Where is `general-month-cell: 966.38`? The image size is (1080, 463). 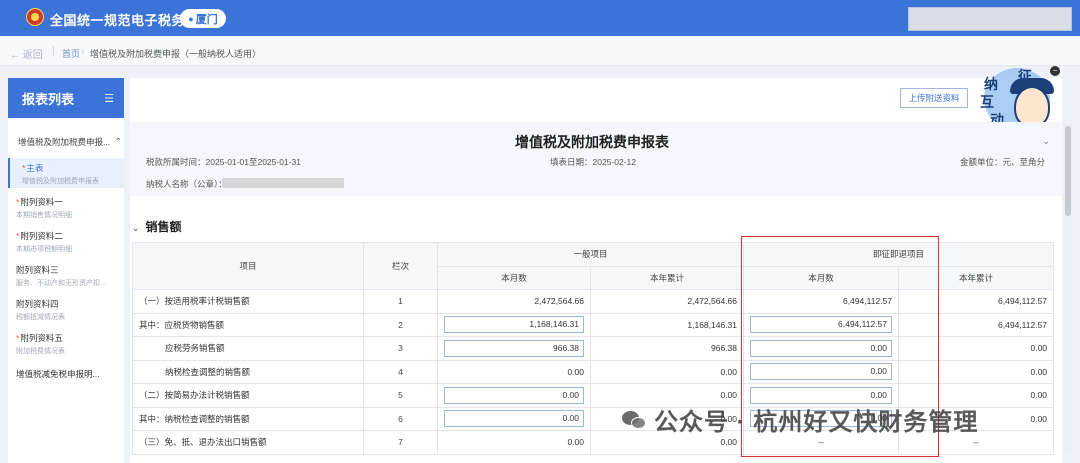 general-month-cell: 966.38 is located at coordinates (514, 348).